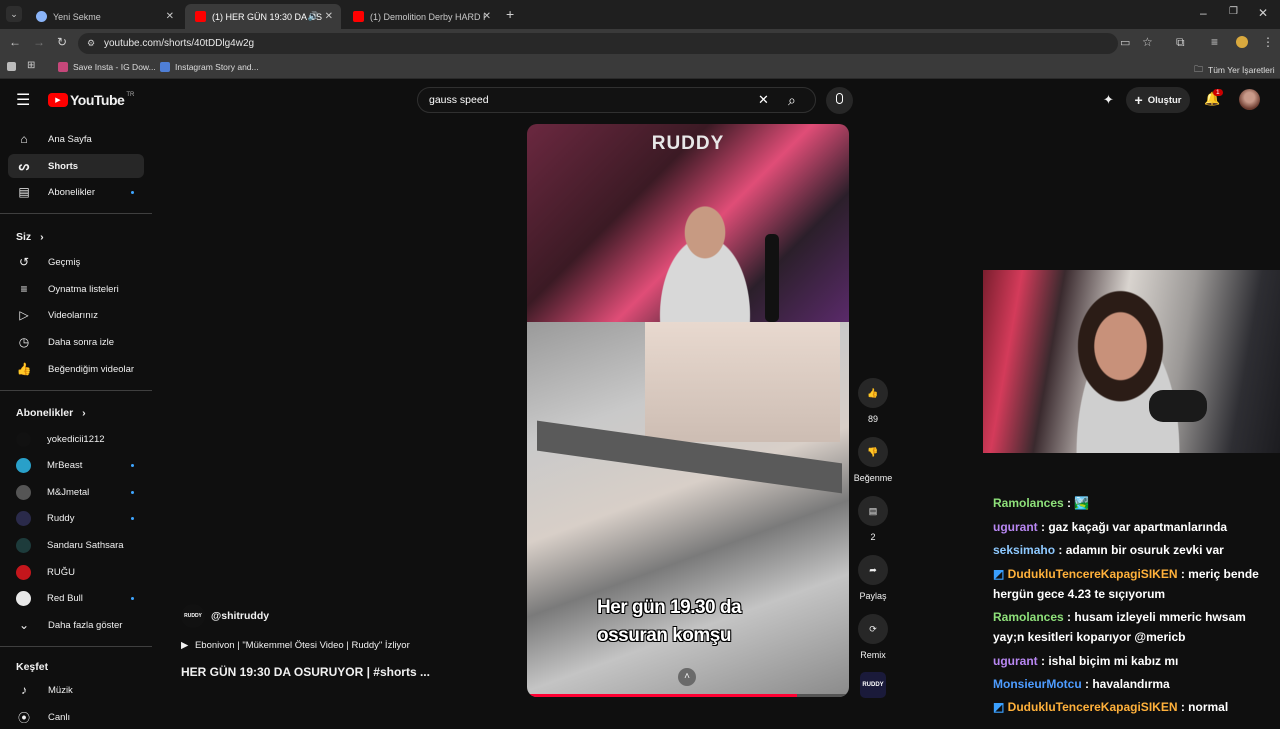  Describe the element at coordinates (1268, 42) in the screenshot. I see `menu-icon: ⋮` at that location.